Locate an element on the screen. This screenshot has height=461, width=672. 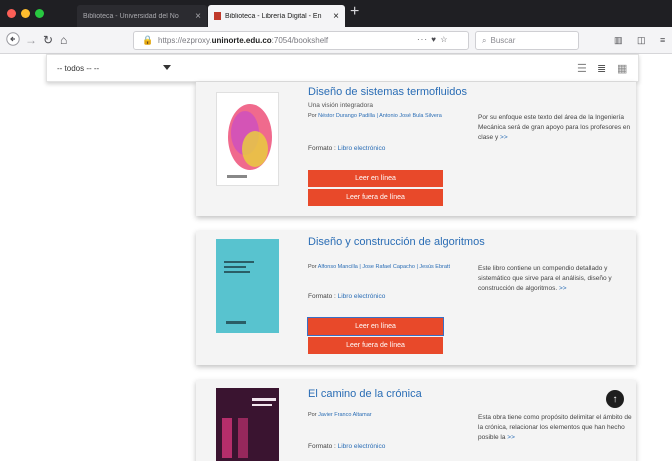
tab-label: Biblioteca - Librería Digital - En is located at coordinates (273, 16).